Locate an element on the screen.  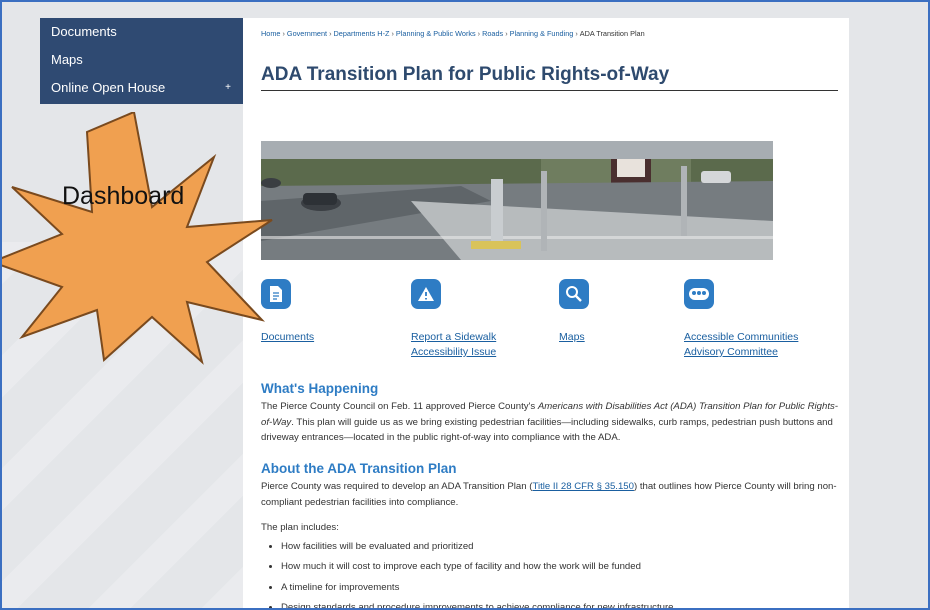
magnifier-icon is located at coordinates (574, 294).